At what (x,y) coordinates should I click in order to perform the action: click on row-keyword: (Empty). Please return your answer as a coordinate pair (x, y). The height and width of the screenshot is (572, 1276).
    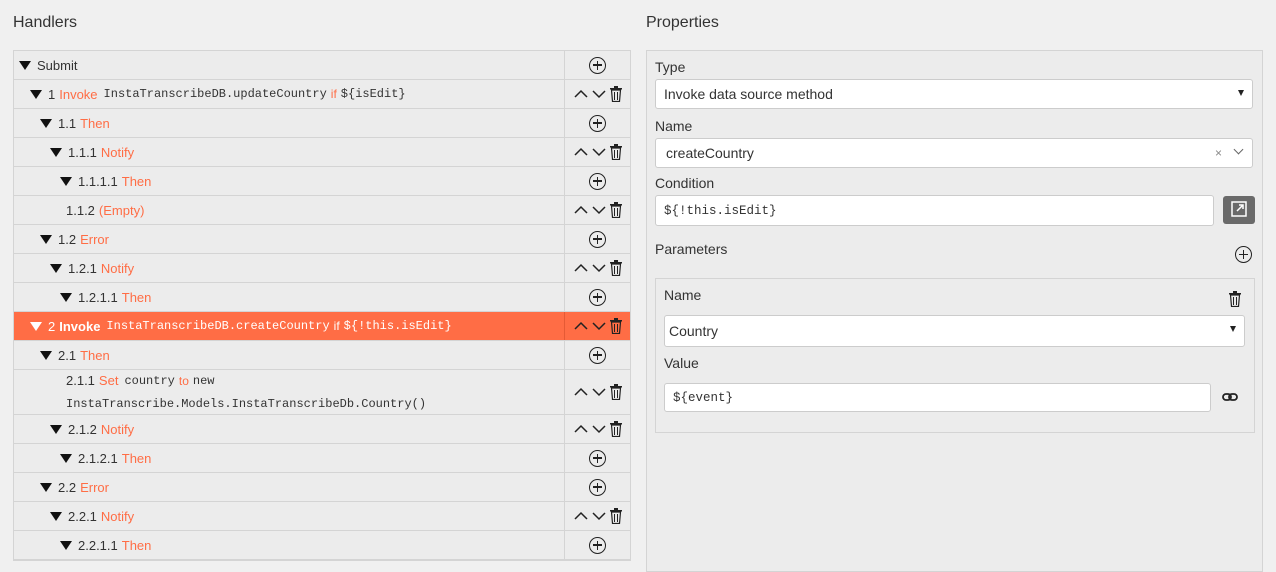
    Looking at the image, I should click on (121, 210).